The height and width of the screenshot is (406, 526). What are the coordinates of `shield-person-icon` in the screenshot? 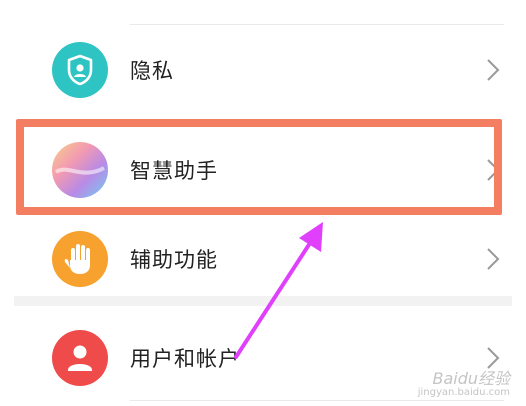 It's located at (80, 70).